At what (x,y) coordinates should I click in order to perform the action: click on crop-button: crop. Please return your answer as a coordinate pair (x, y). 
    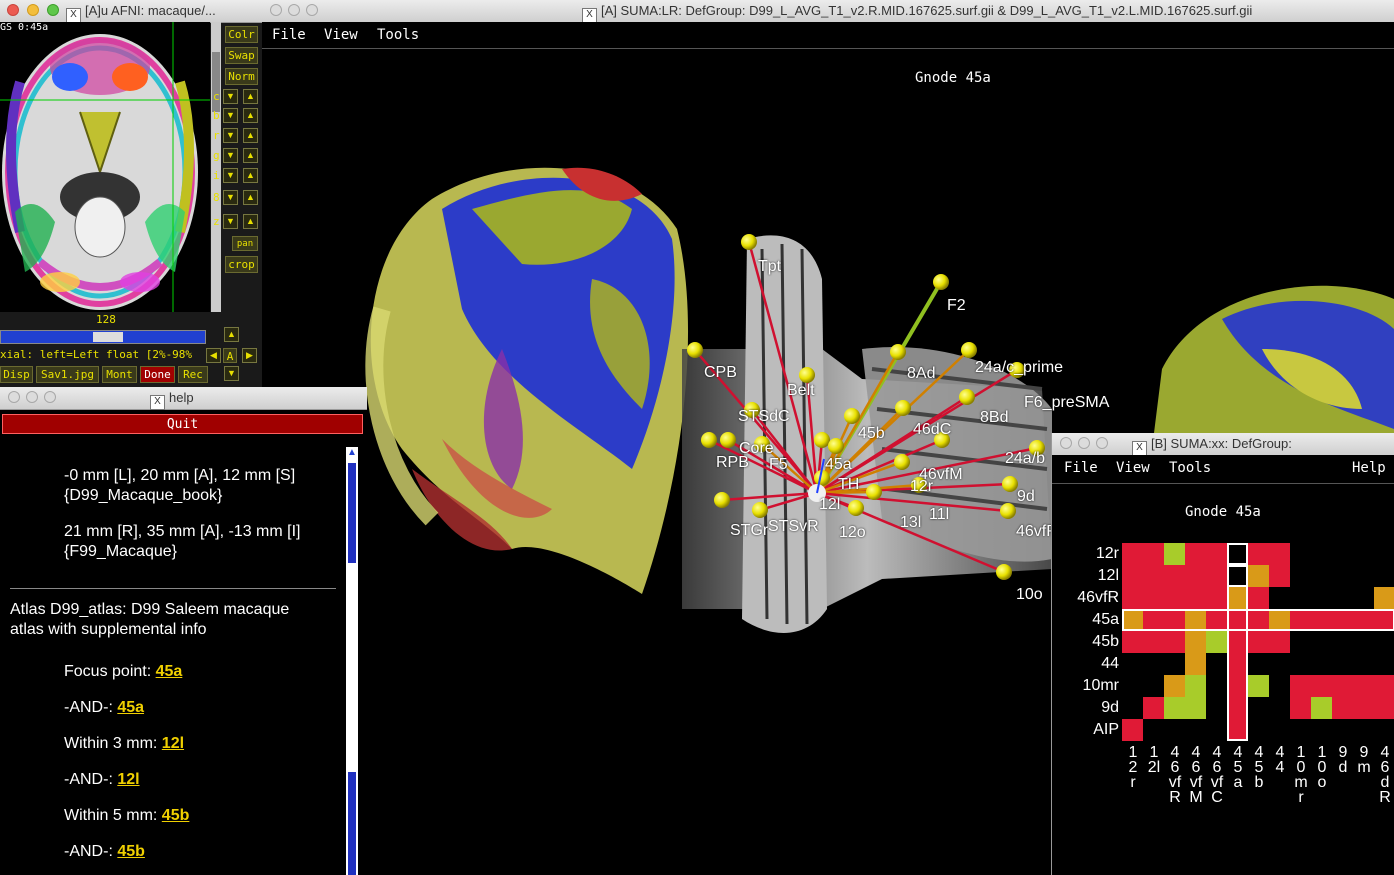
    Looking at the image, I should click on (241, 264).